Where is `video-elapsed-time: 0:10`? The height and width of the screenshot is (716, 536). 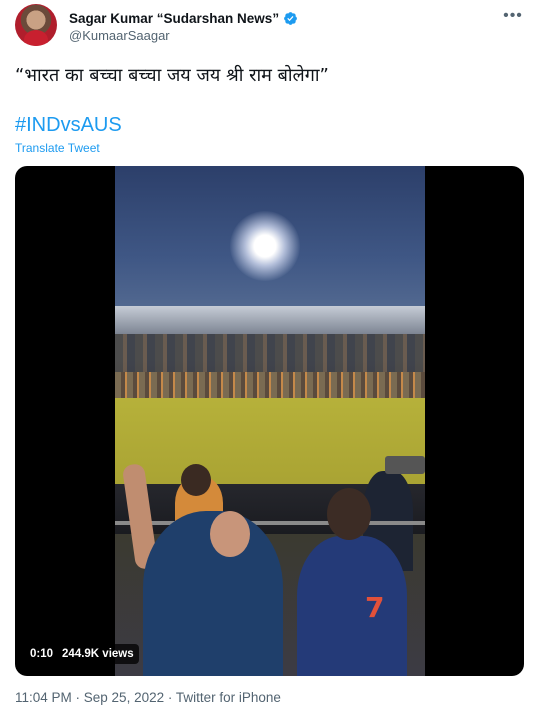 video-elapsed-time: 0:10 is located at coordinates (42, 654).